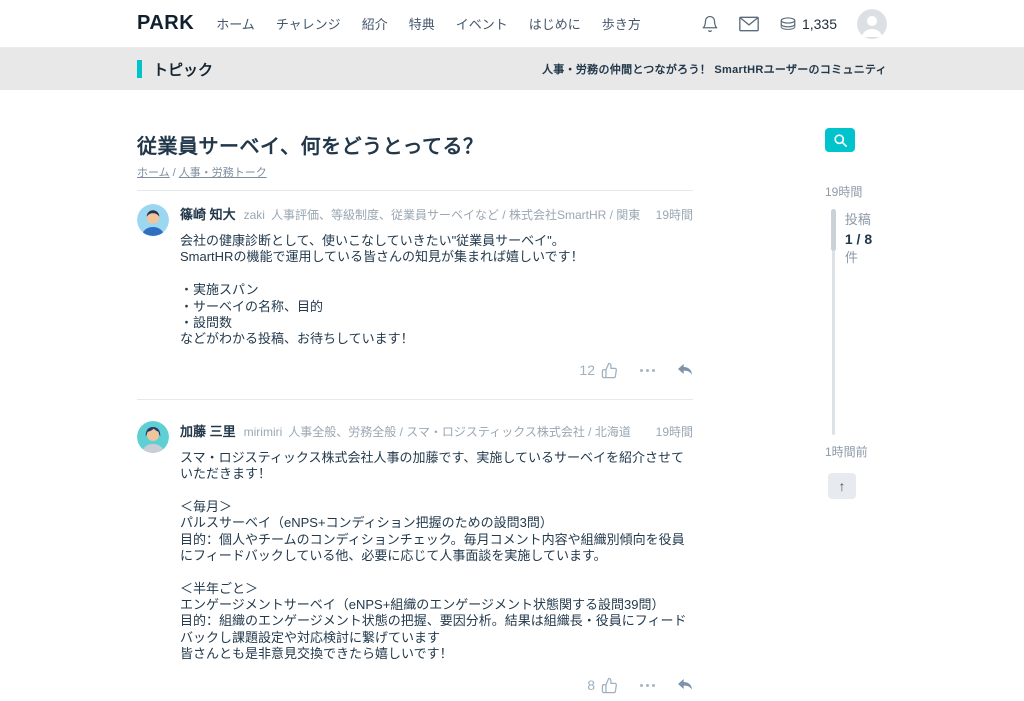 Image resolution: width=1024 pixels, height=701 pixels. Describe the element at coordinates (846, 452) in the screenshot. I see `timeline-end-time: 1時間前` at that location.